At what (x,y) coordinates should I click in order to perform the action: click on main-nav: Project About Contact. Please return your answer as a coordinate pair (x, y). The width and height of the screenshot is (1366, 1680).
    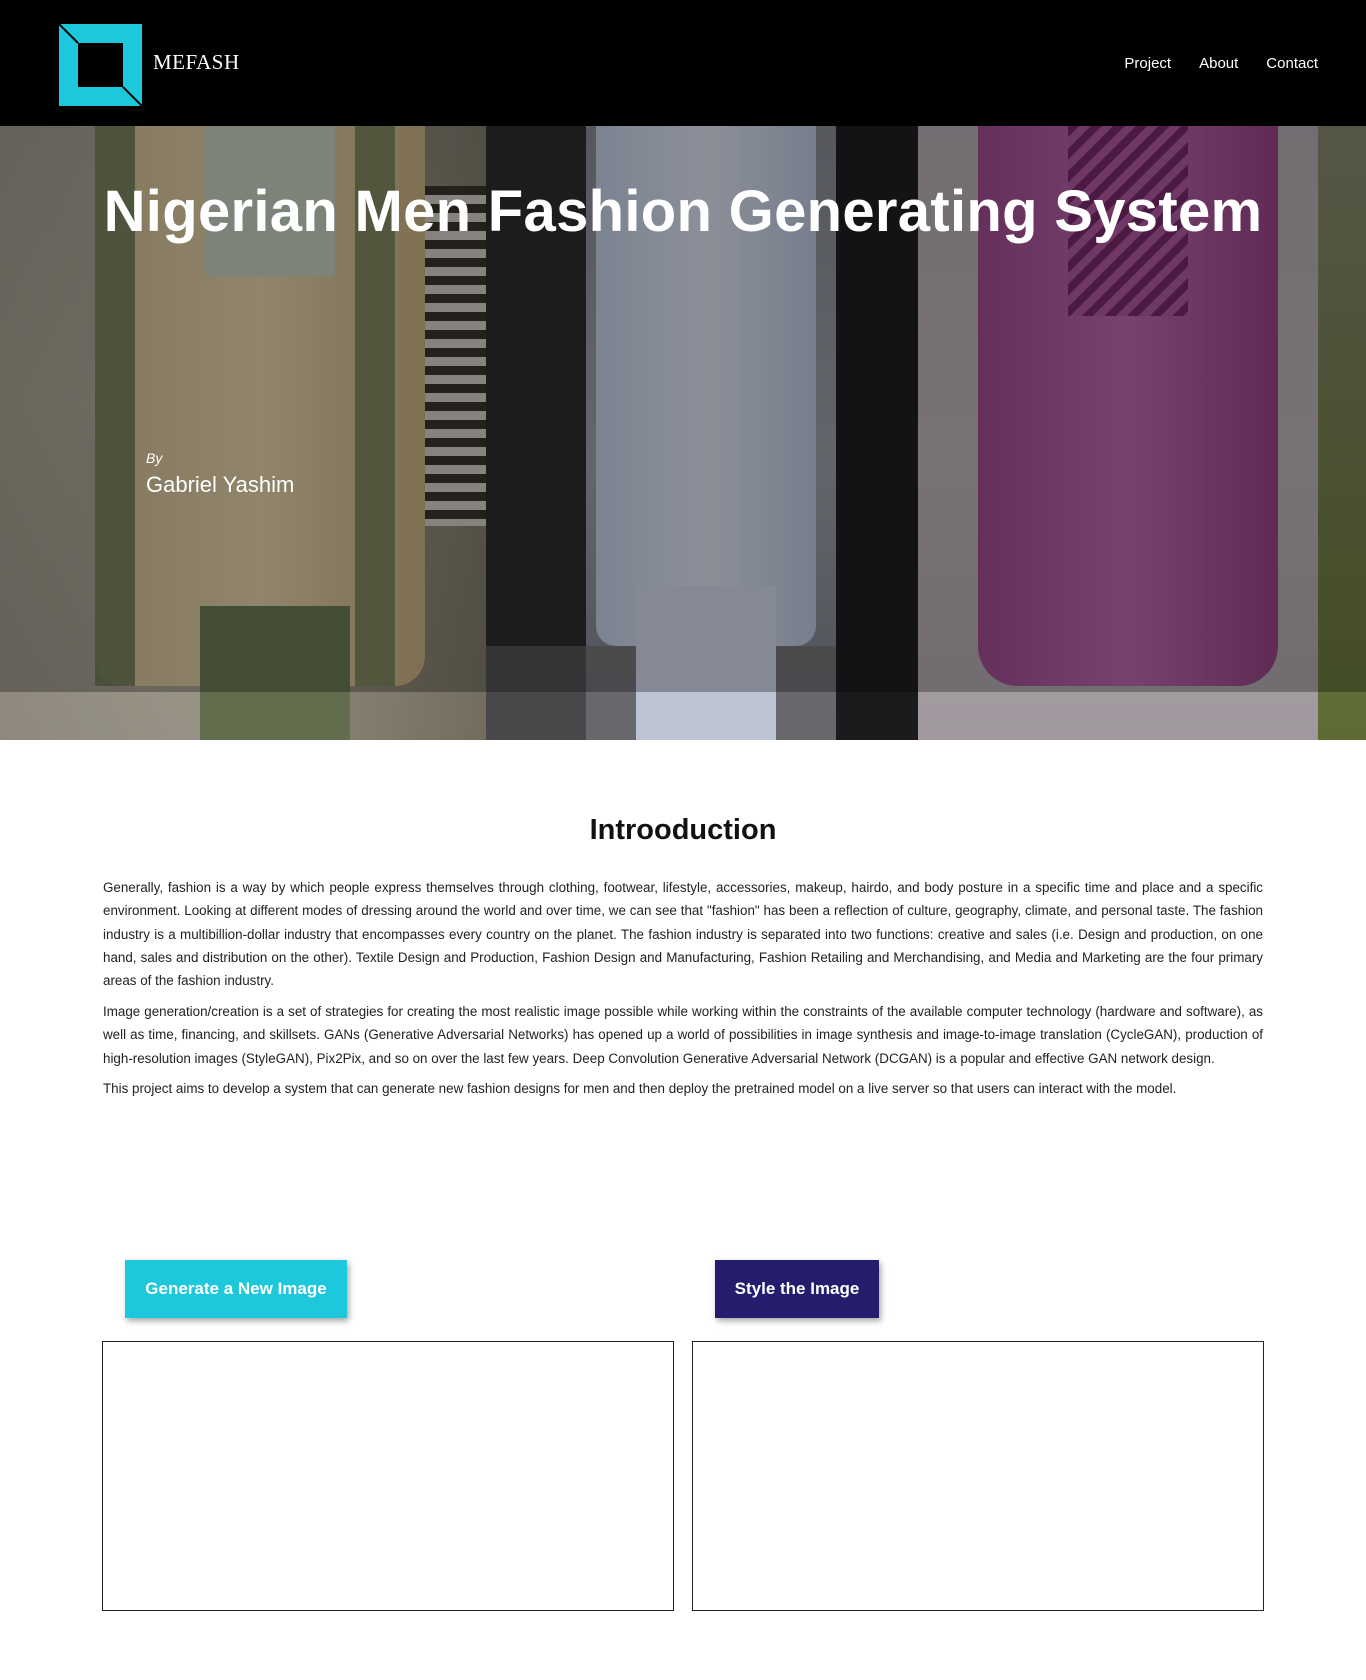
    Looking at the image, I should click on (1221, 63).